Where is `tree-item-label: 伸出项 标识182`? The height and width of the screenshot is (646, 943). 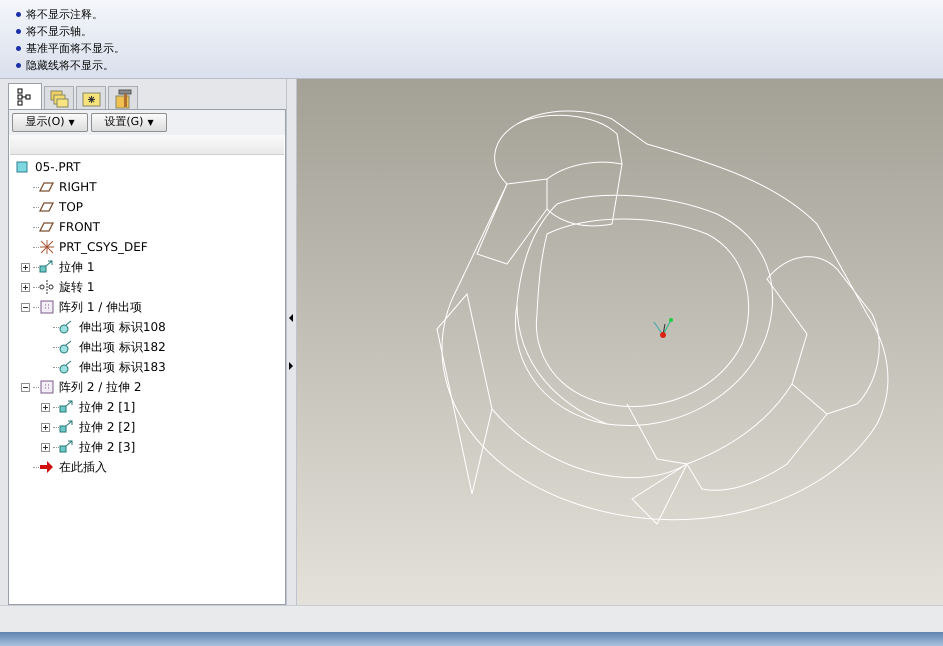 tree-item-label: 伸出项 标识182 is located at coordinates (122, 347).